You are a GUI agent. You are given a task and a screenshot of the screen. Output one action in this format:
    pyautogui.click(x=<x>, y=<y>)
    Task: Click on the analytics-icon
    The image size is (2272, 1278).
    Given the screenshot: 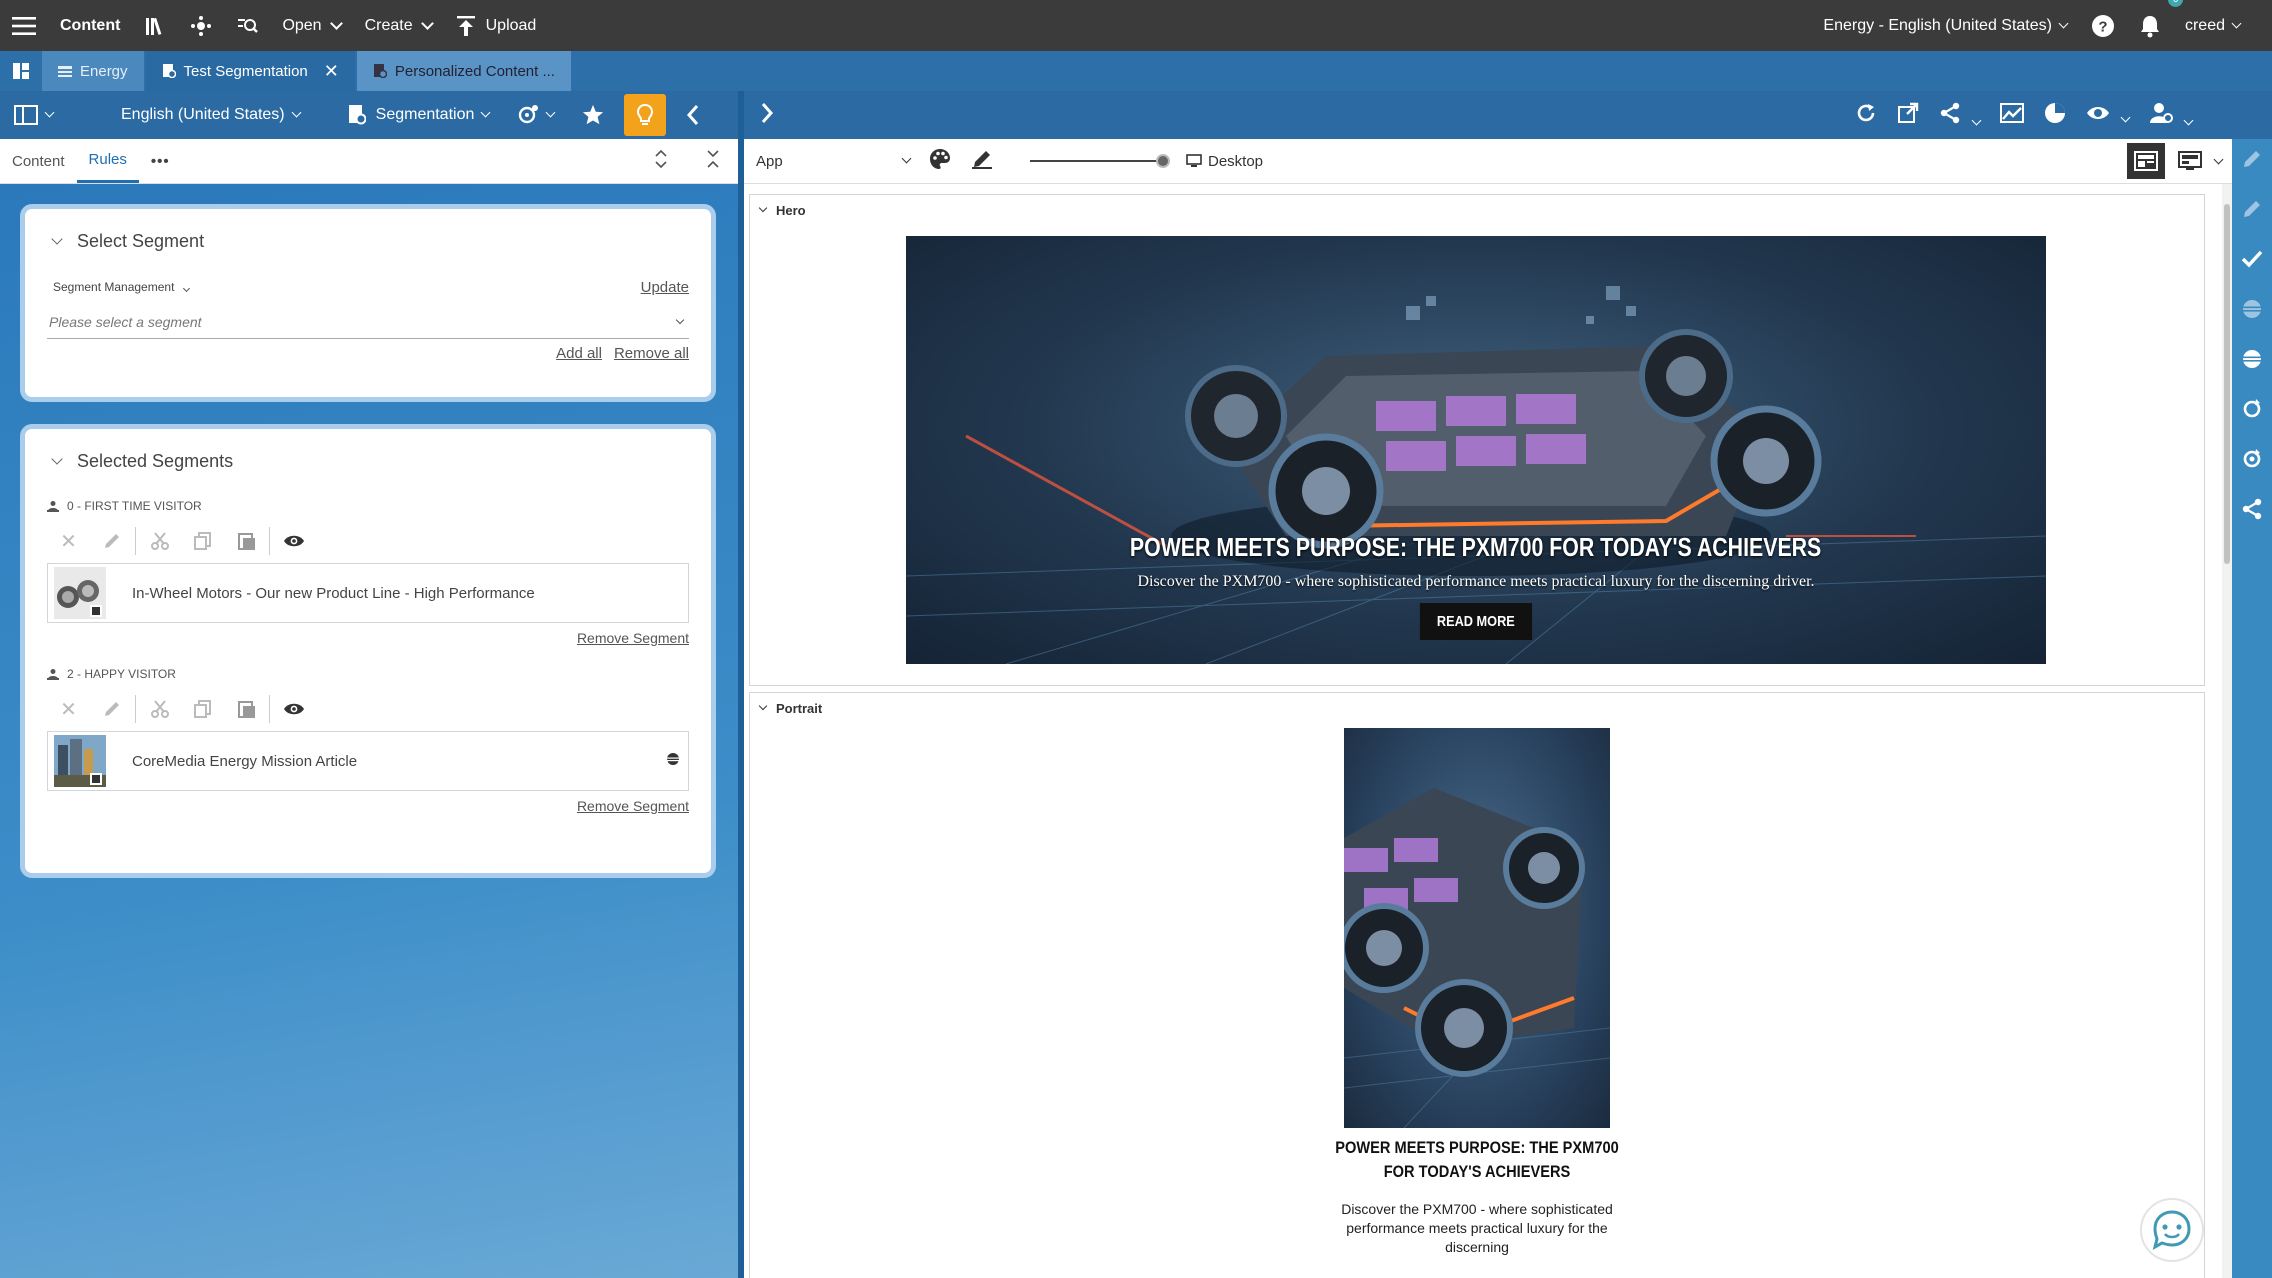 What is the action you would take?
    pyautogui.click(x=2012, y=115)
    